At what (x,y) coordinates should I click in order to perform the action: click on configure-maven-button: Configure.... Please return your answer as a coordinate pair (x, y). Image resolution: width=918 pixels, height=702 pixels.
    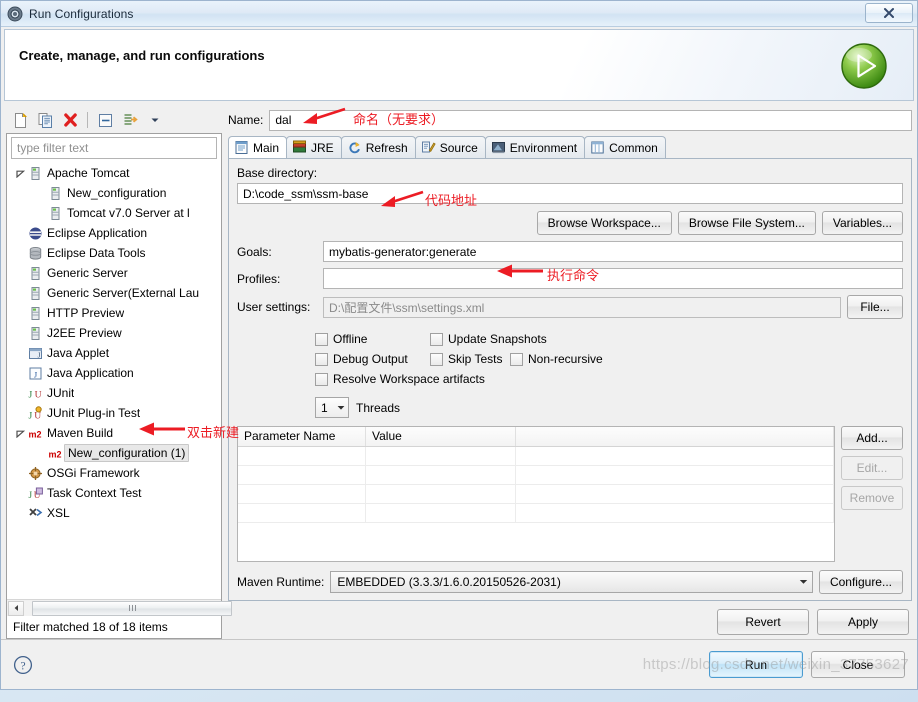
    Looking at the image, I should click on (860, 582).